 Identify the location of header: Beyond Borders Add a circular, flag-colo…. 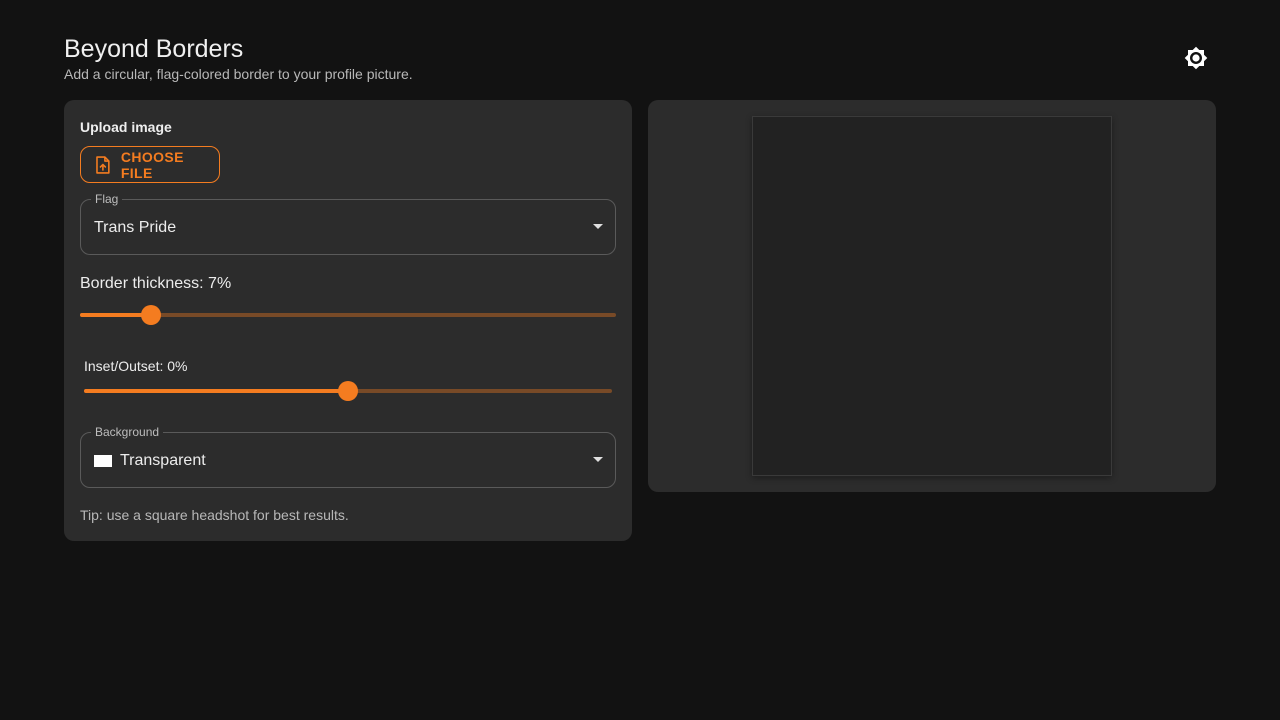
(238, 58).